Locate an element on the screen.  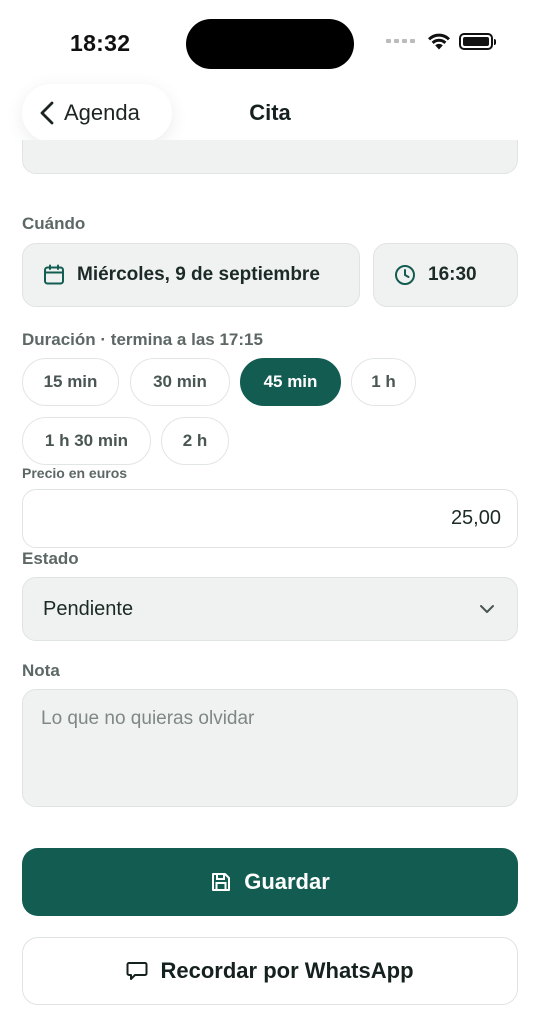
status-time: 18:32 is located at coordinates (100, 43).